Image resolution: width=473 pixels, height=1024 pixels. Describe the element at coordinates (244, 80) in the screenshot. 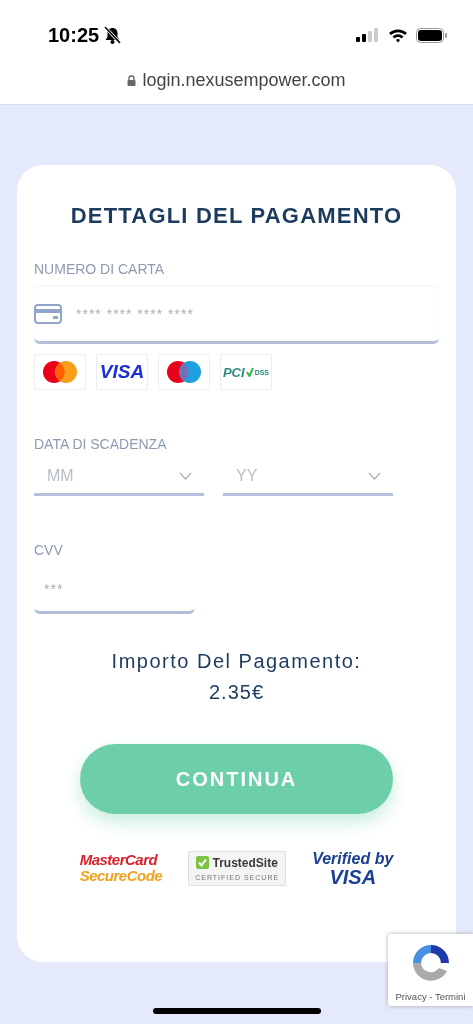

I see `url-text: login.nexusempower.com` at that location.